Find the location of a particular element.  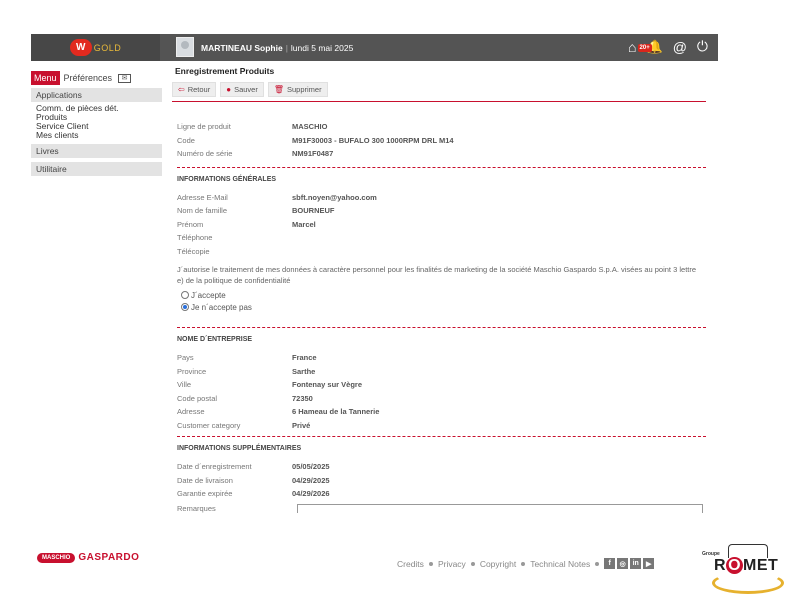

extra-info-title: INFORMATIONS SUPPLÉMENTAIRES is located at coordinates (239, 448).